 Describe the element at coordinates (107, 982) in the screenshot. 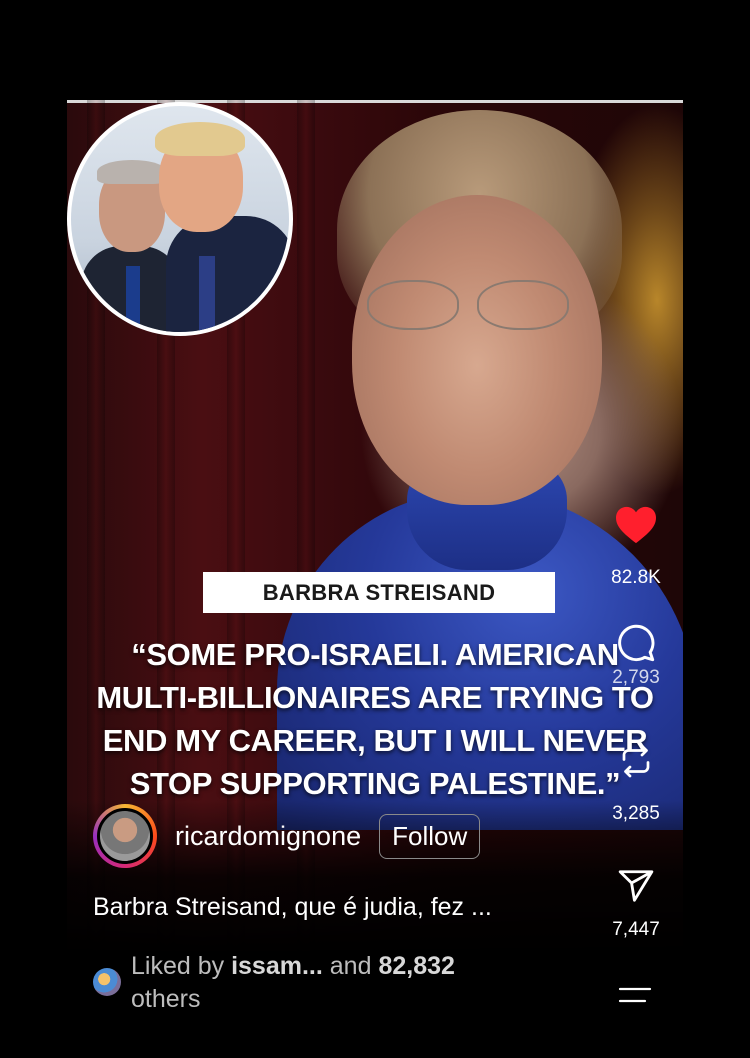

I see `liker-avatar` at that location.